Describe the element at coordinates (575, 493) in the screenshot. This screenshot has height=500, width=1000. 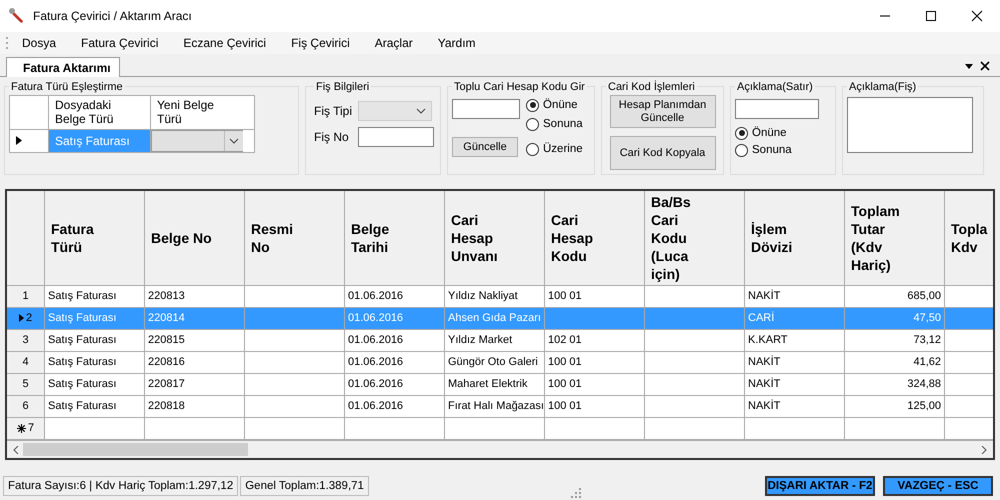
I see `resize-grip-icon` at that location.